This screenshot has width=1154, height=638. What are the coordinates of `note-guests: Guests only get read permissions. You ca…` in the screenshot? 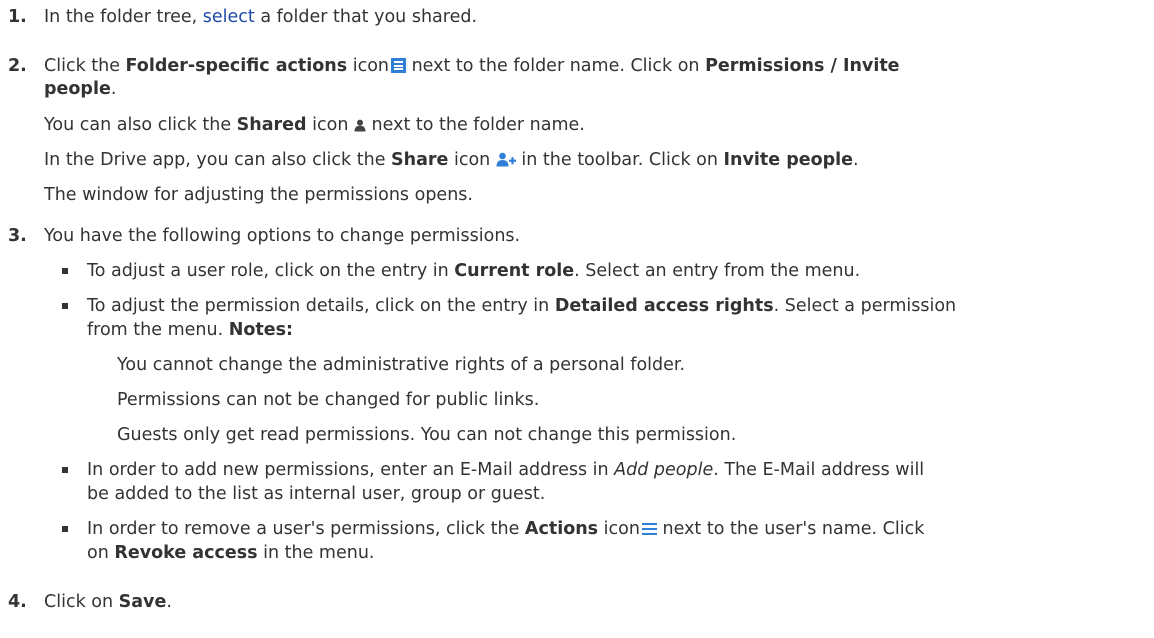 It's located at (427, 435).